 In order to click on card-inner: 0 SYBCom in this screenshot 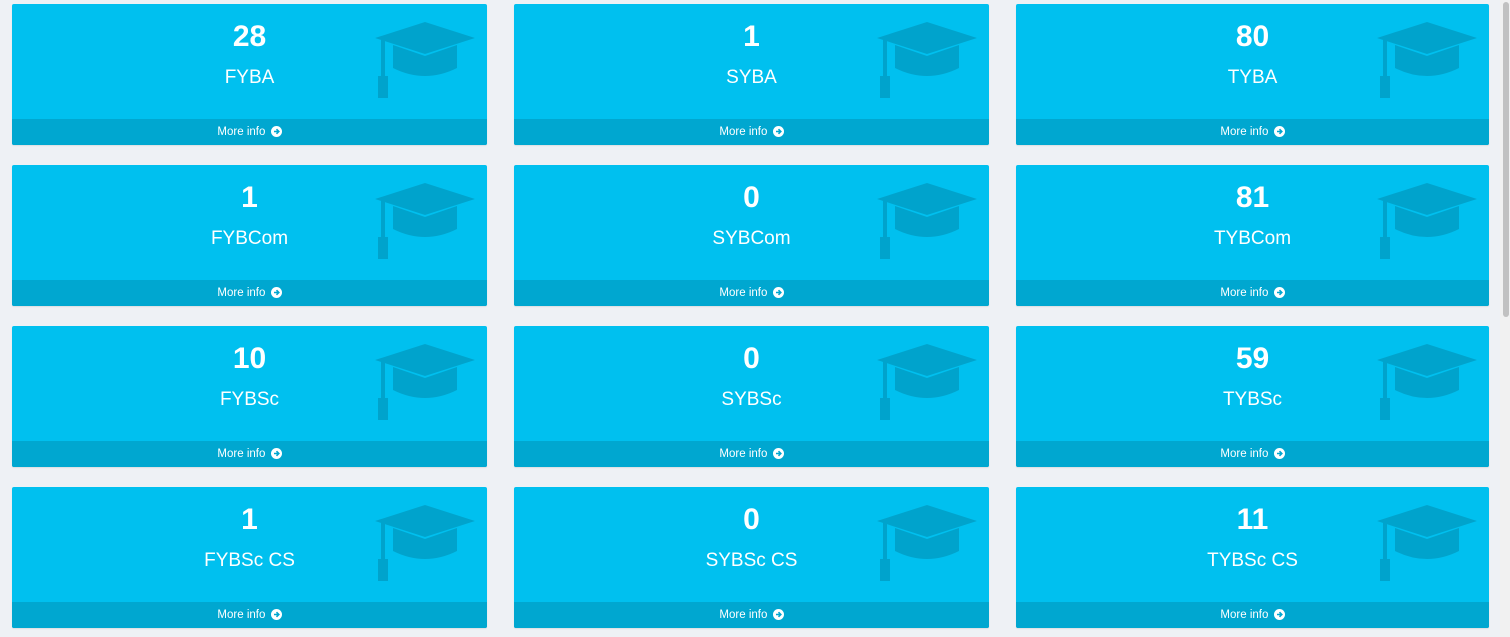, I will do `click(751, 222)`.